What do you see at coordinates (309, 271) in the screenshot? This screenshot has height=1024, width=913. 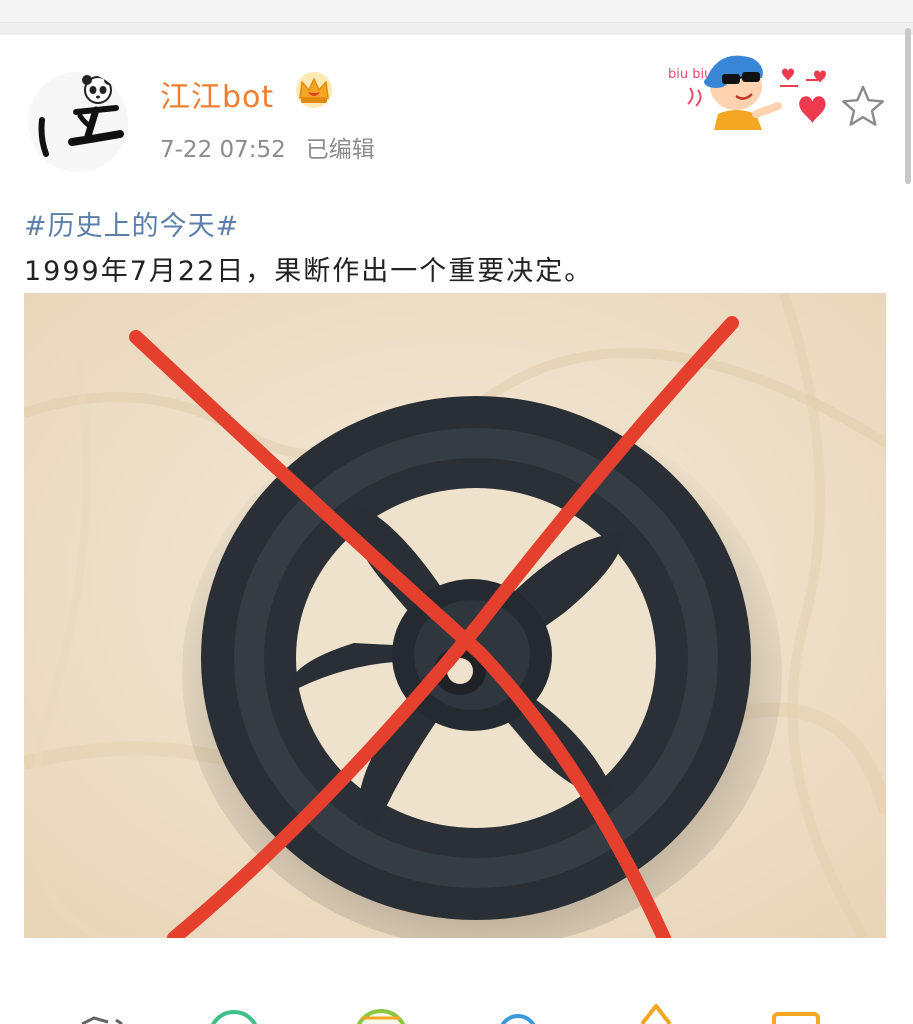 I see `post-text: 1999年7月22日，果断作出一个重要决定。` at bounding box center [309, 271].